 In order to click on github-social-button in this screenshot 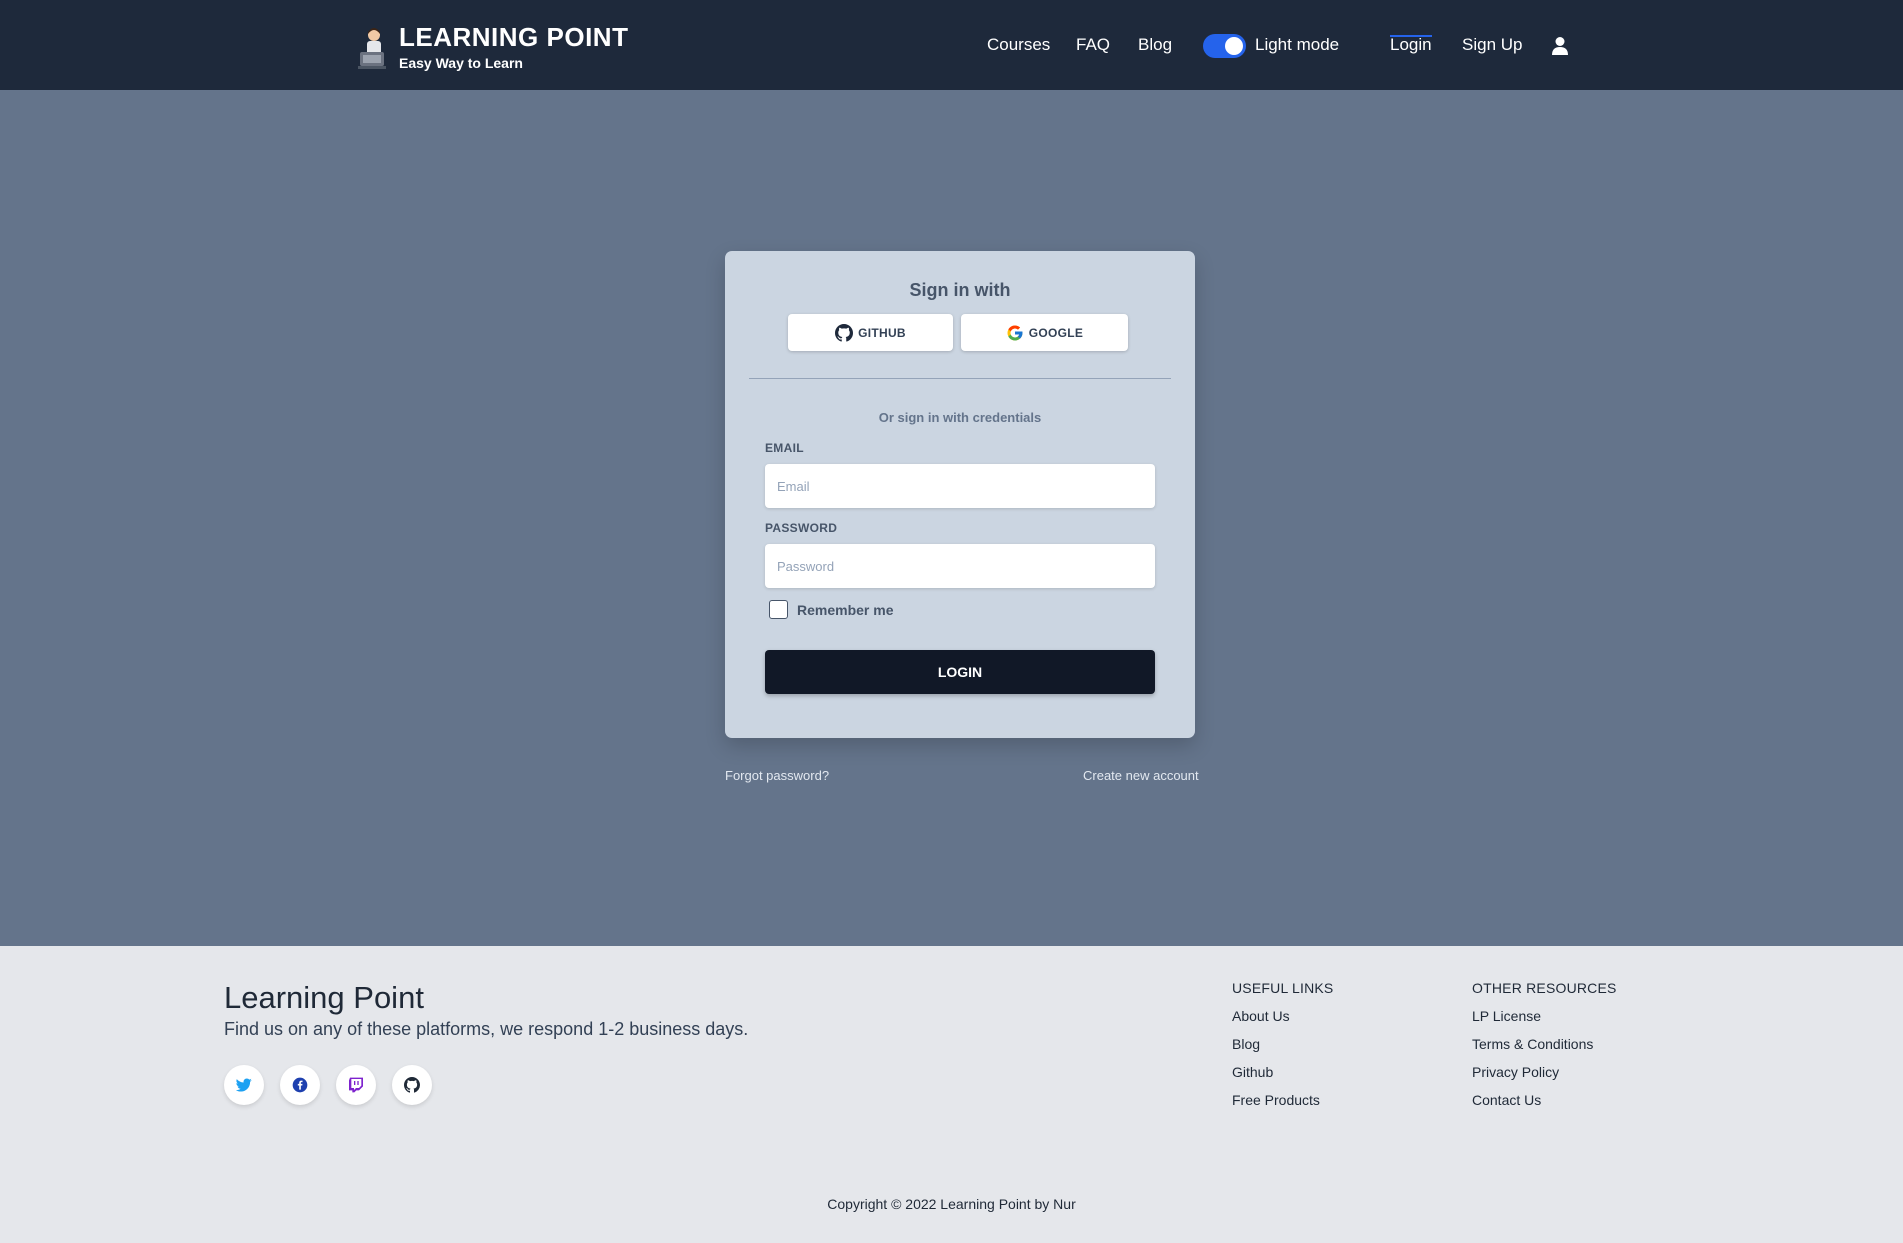, I will do `click(412, 1085)`.